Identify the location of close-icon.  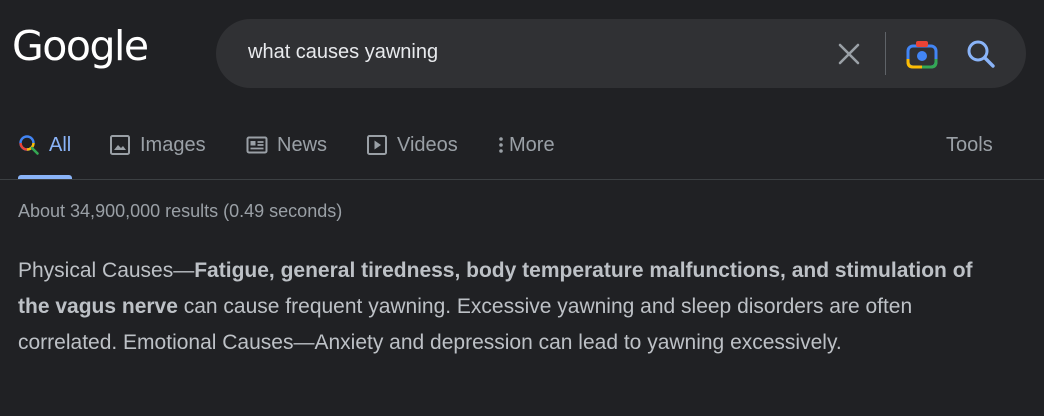
(849, 54).